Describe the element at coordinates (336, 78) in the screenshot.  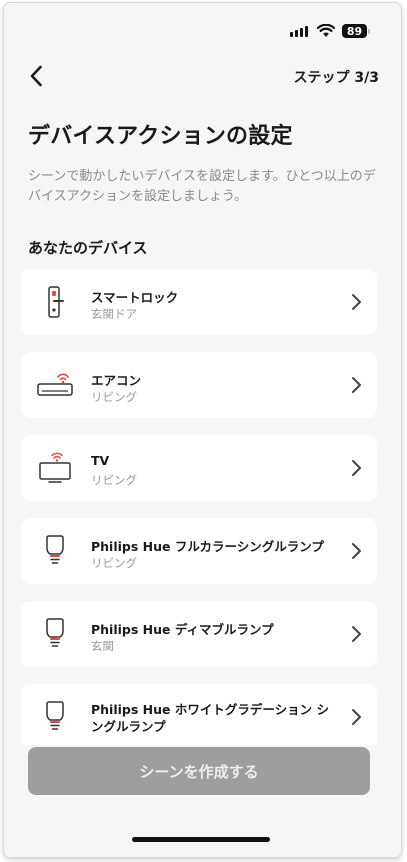
I see `step-indicator: ステップ 3/3` at that location.